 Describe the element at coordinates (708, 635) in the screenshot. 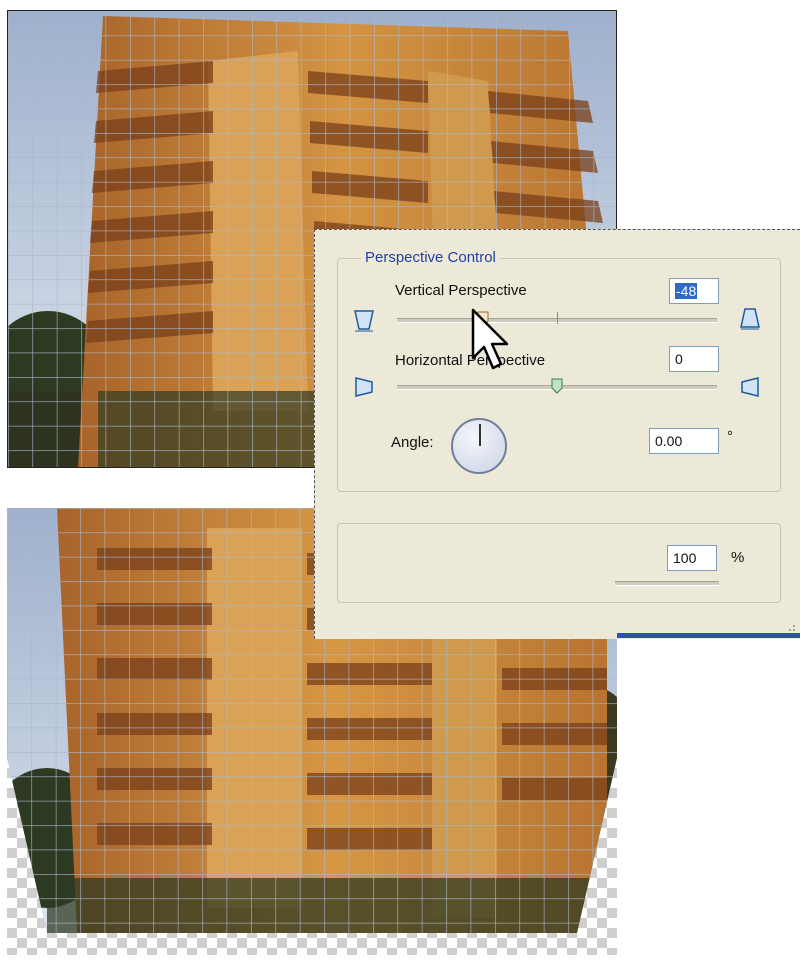

I see `dialog-bottom-border` at that location.